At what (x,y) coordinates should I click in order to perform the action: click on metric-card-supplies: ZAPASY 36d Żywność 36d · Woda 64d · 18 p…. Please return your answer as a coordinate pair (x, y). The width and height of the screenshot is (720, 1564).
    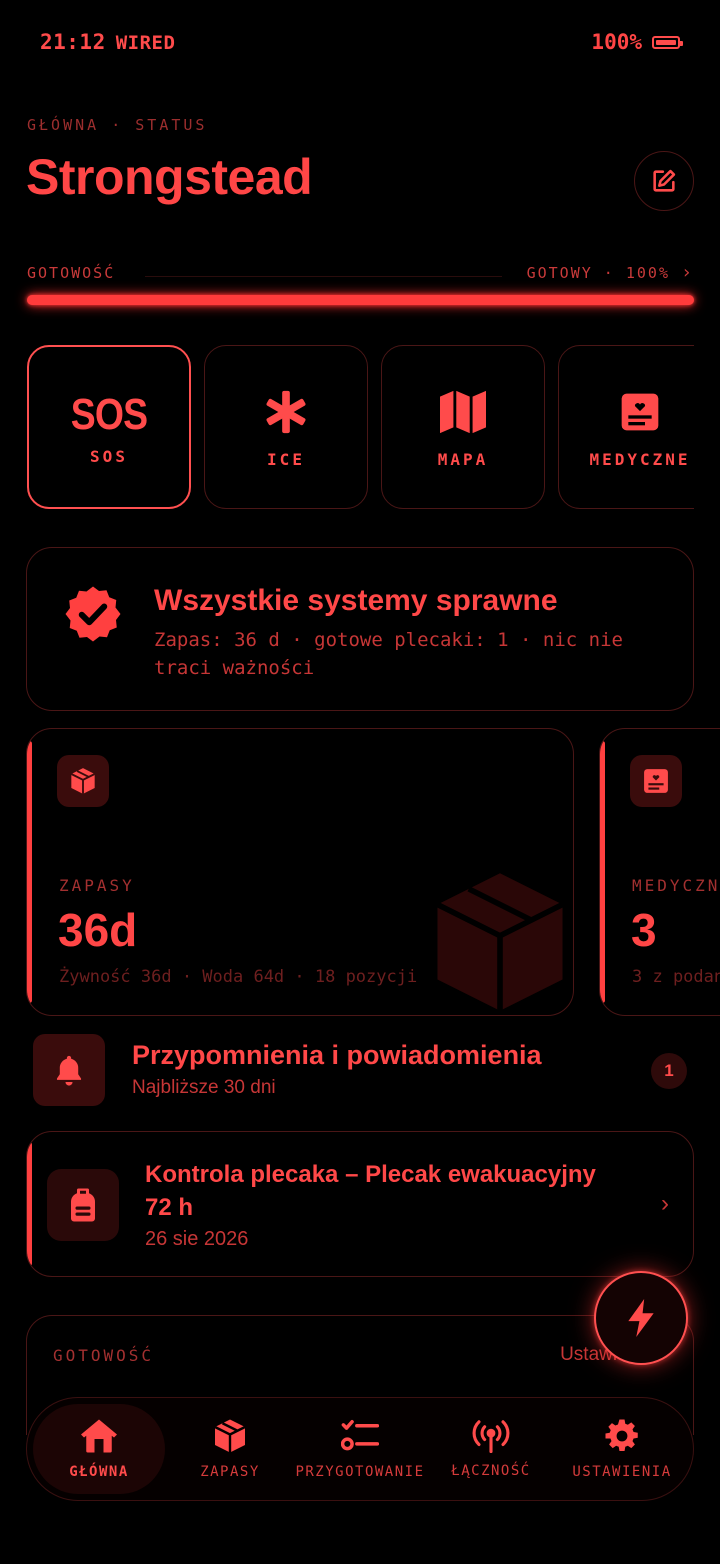
    Looking at the image, I should click on (300, 872).